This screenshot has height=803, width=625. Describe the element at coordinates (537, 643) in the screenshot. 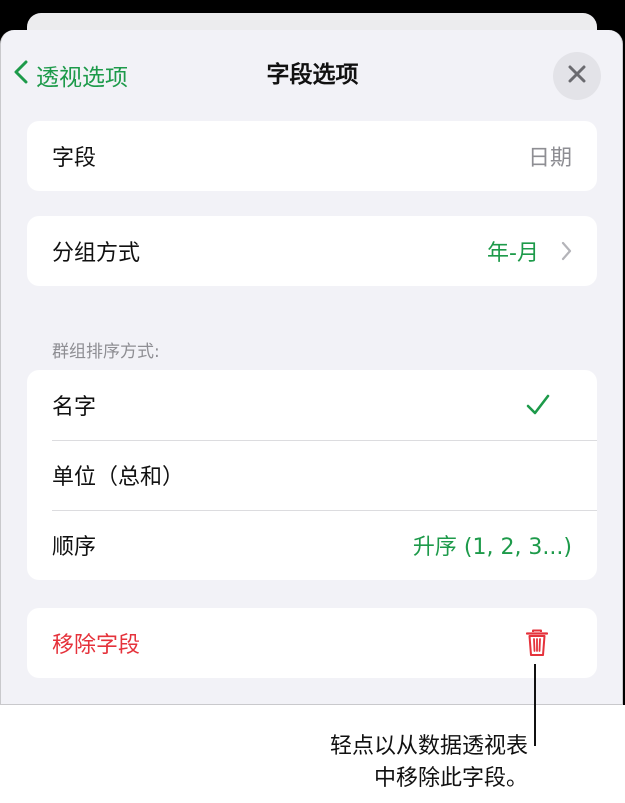

I see `trash-icon` at that location.